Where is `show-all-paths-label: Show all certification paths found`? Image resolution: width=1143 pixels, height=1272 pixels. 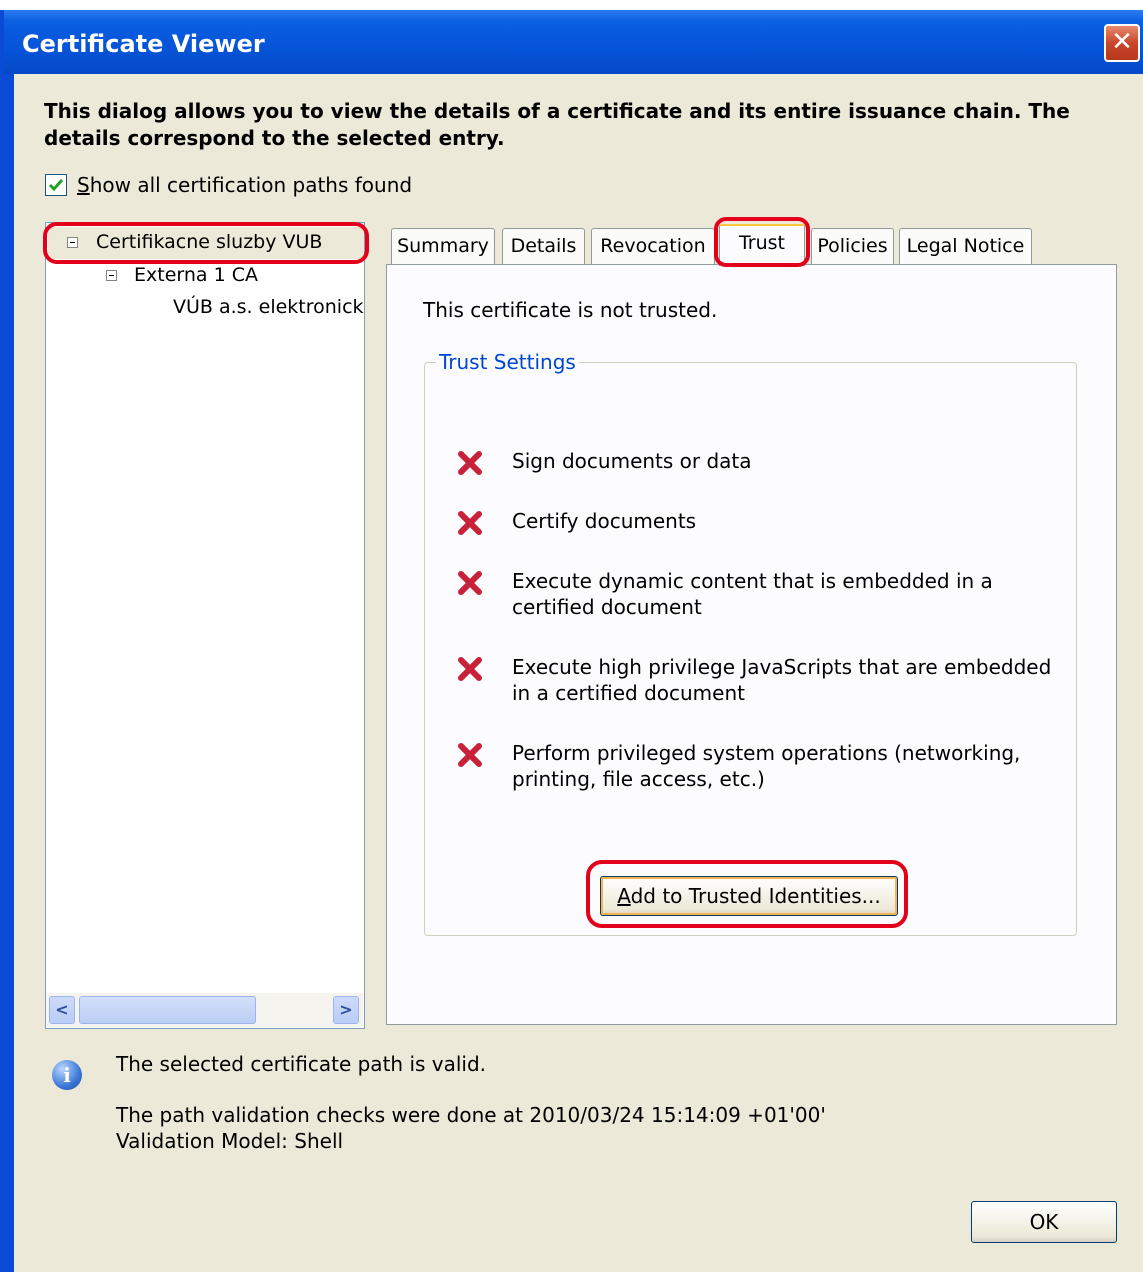 show-all-paths-label: Show all certification paths found is located at coordinates (244, 185).